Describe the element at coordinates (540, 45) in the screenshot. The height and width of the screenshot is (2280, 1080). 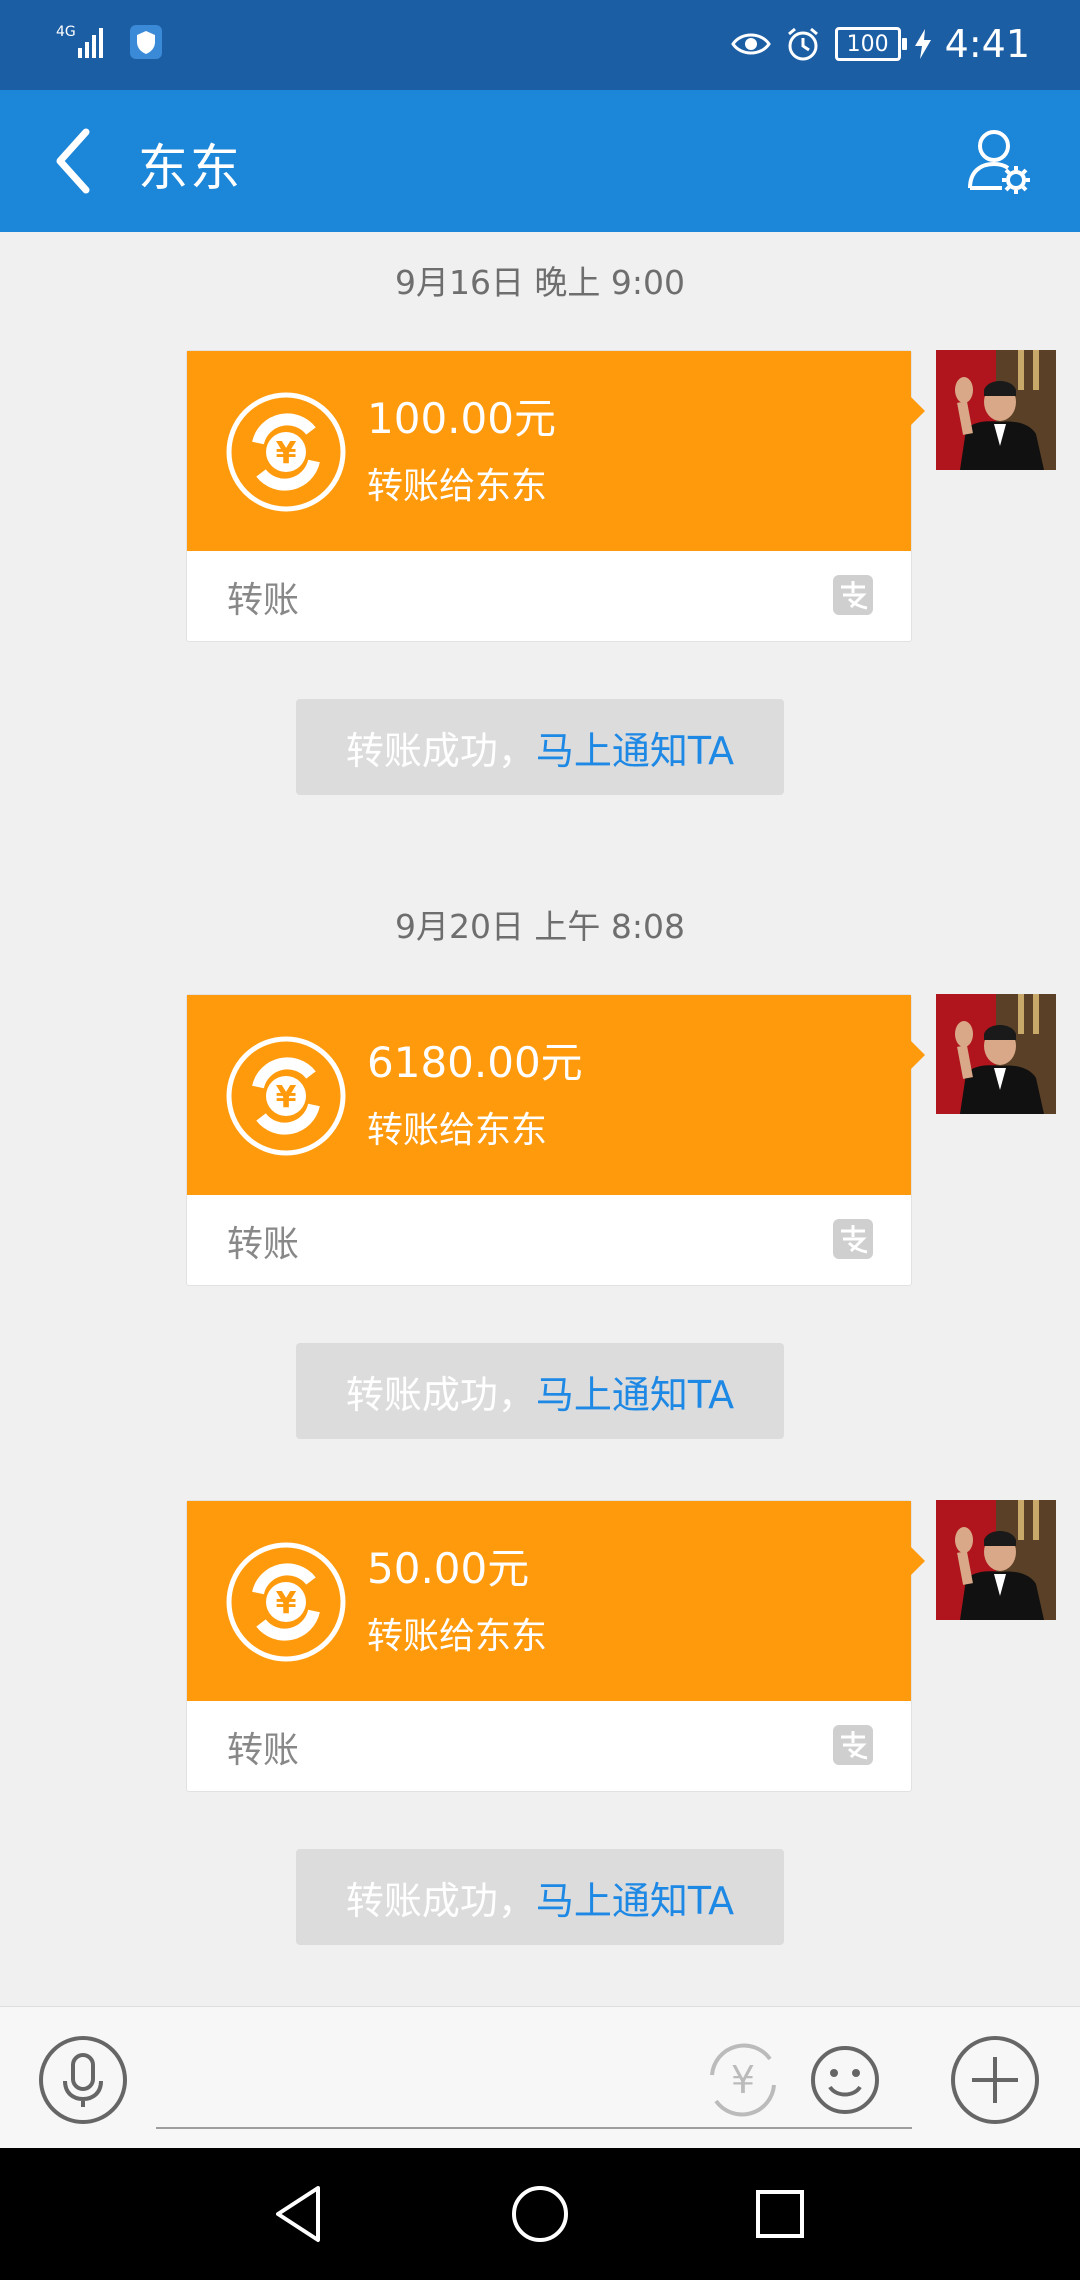
I see `status-bar: 4G 100 4:41` at that location.